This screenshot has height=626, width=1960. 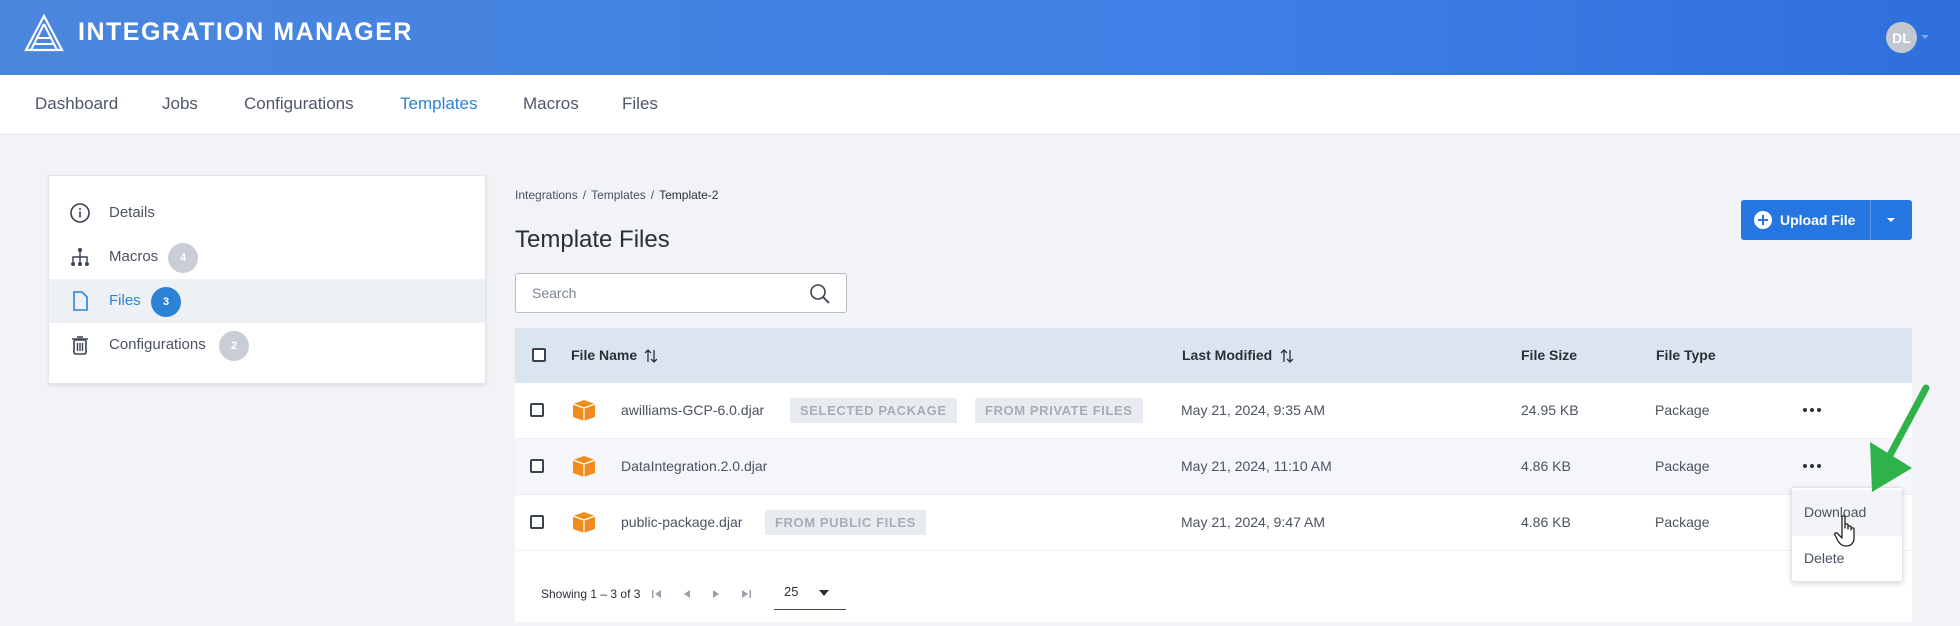 I want to click on tab-files: Files, so click(x=640, y=104).